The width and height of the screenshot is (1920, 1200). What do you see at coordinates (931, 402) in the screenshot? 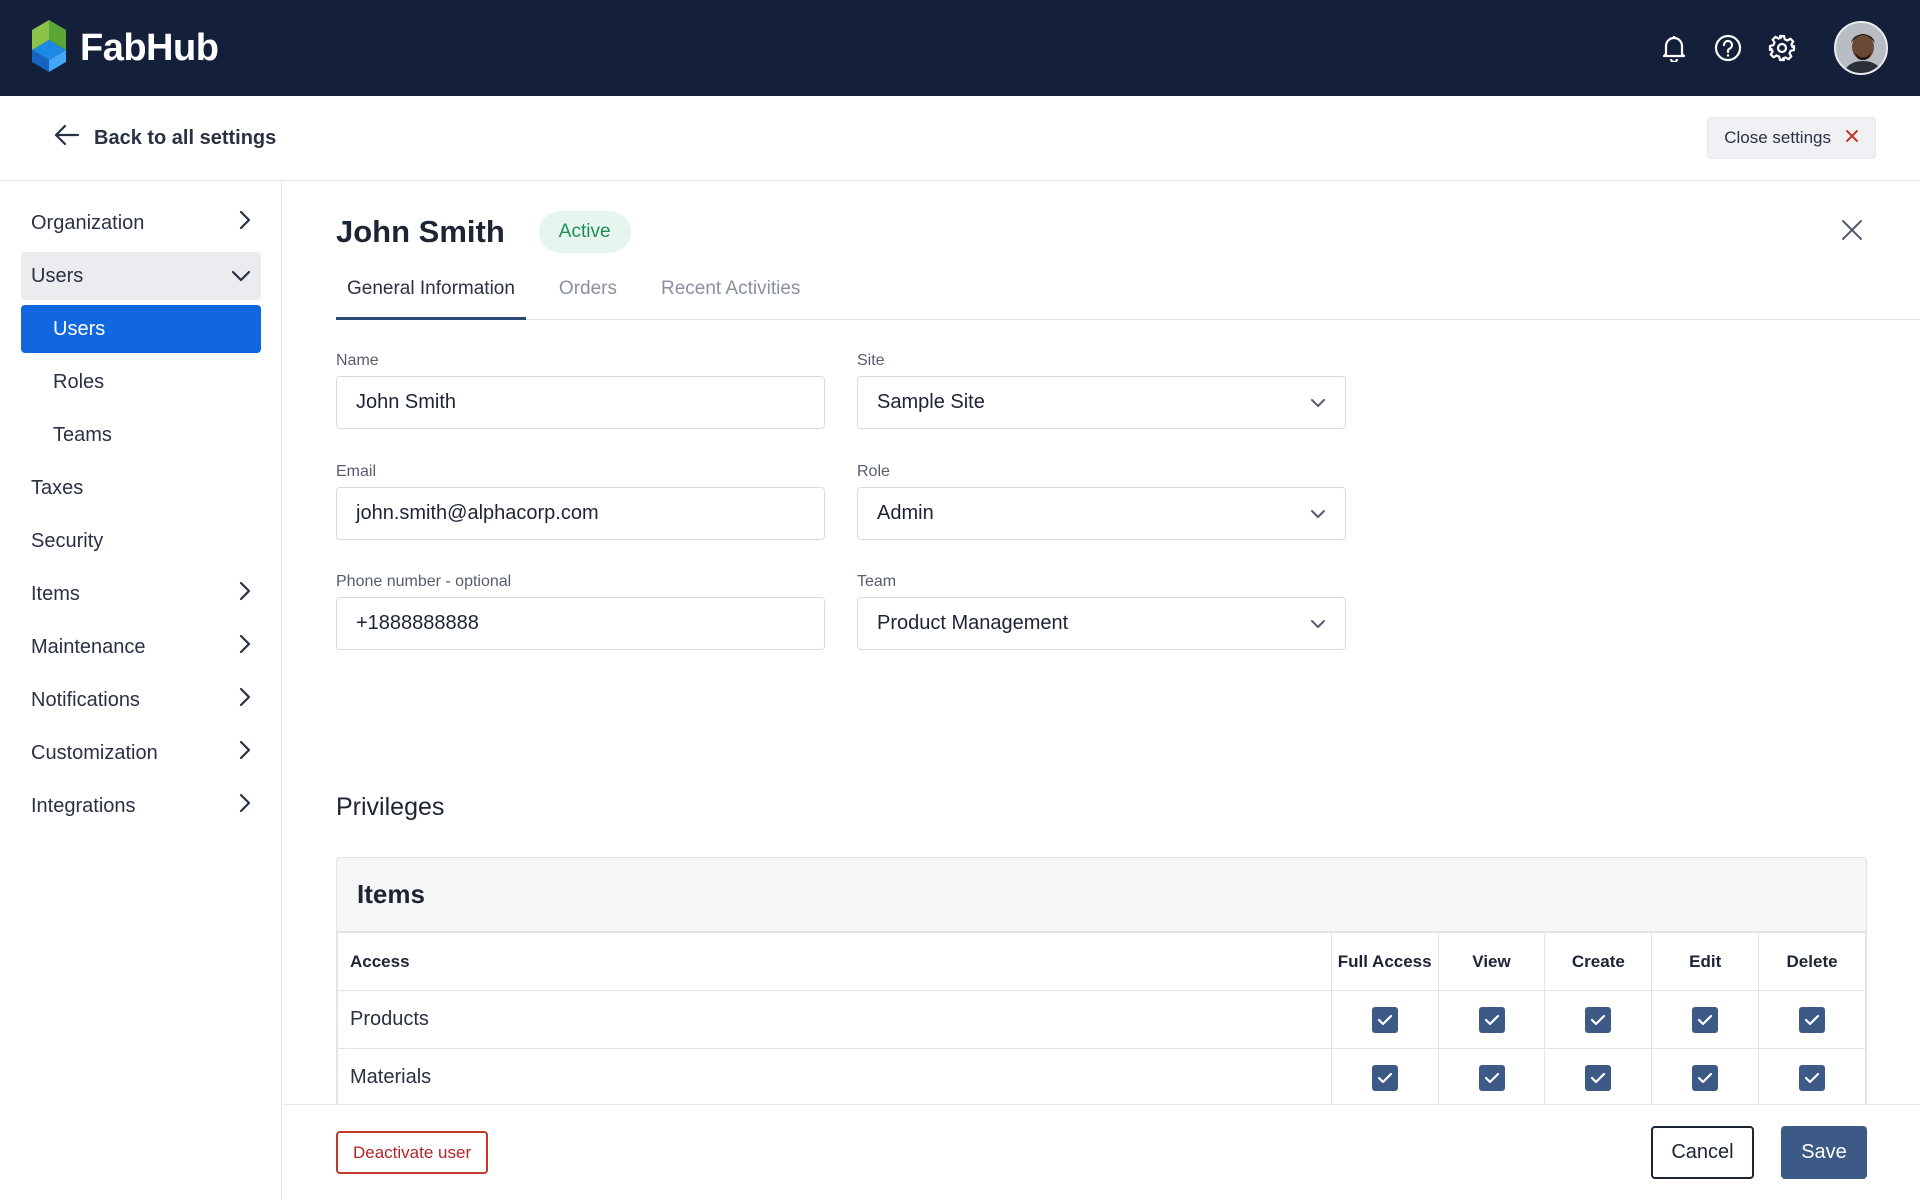
I see `site-value: Sample Site` at bounding box center [931, 402].